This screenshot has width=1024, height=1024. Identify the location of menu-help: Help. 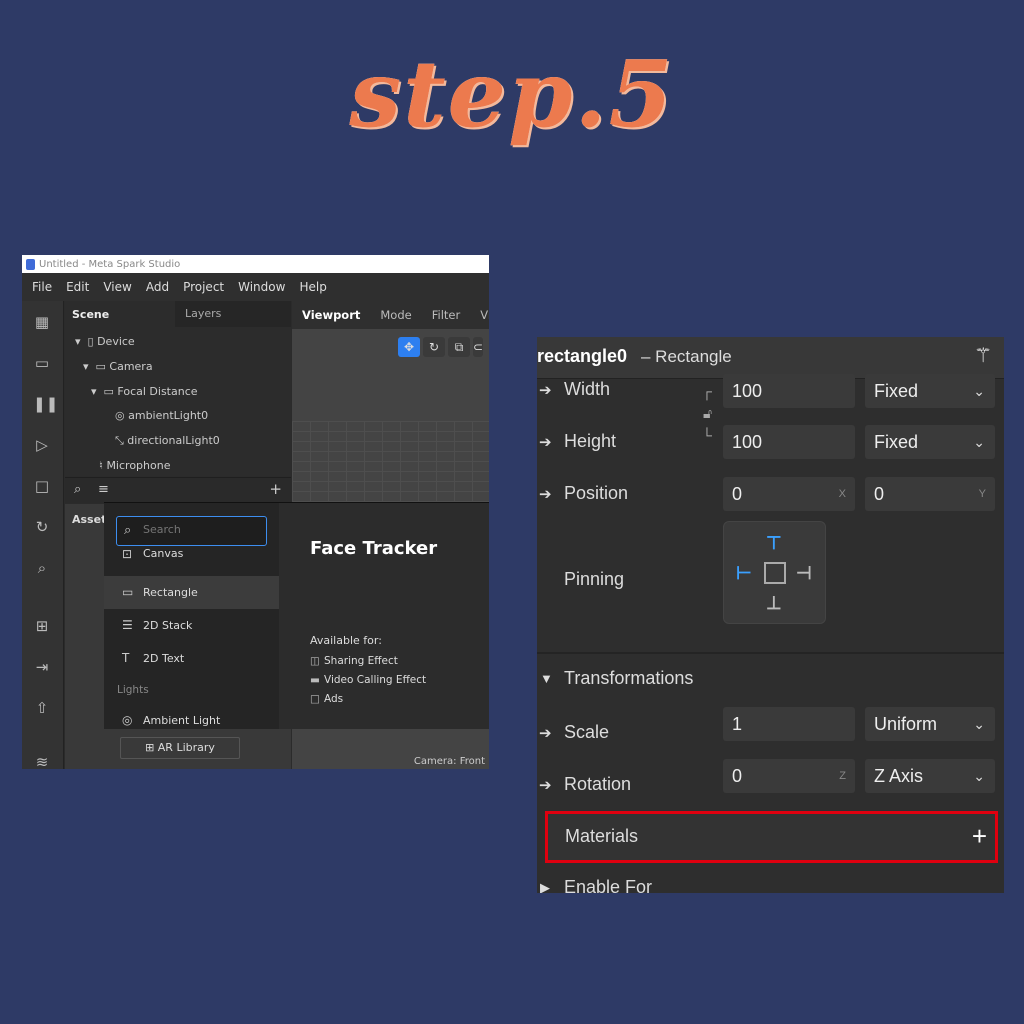
(312, 287).